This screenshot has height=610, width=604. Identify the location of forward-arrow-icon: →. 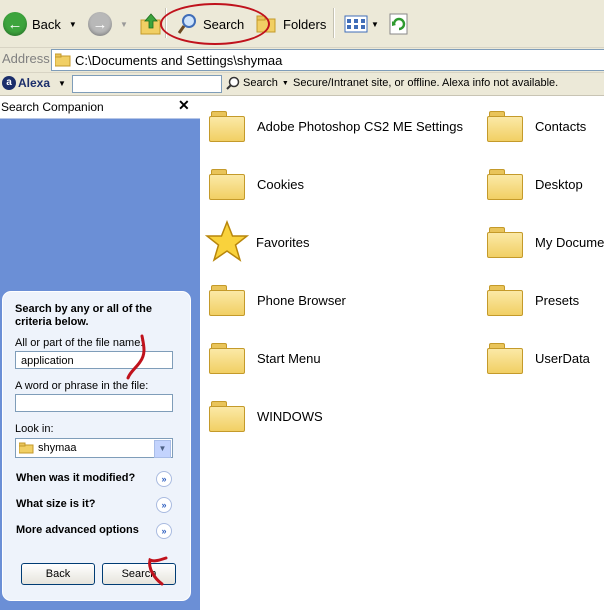
(100, 24).